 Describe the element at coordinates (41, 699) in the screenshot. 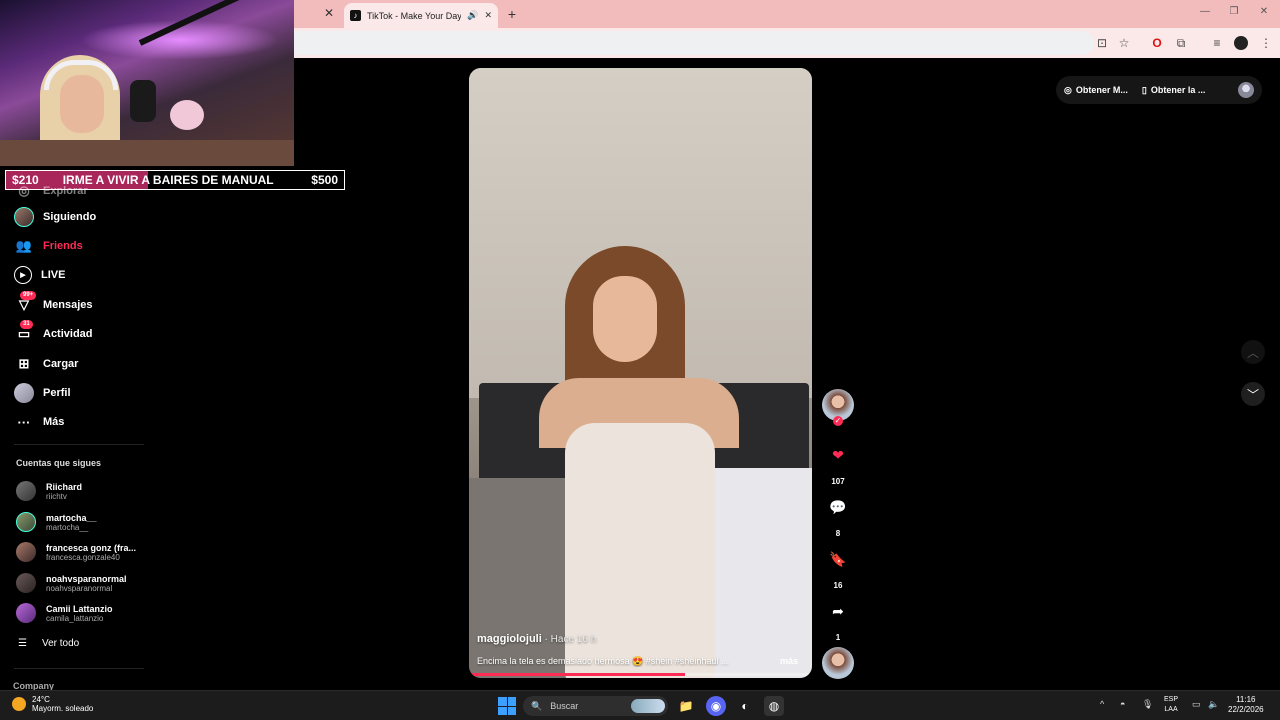

I see `weather-temp: 24°C` at that location.